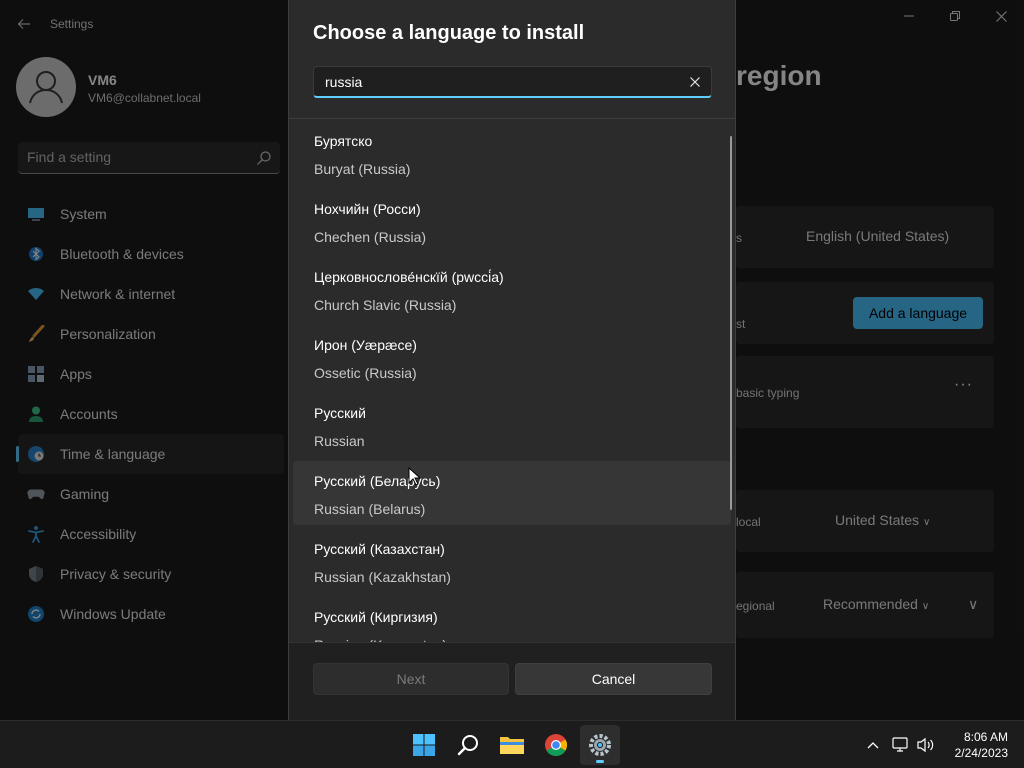 Image resolution: width=1024 pixels, height=768 pixels. Describe the element at coordinates (411, 679) in the screenshot. I see `next-button: Next` at that location.